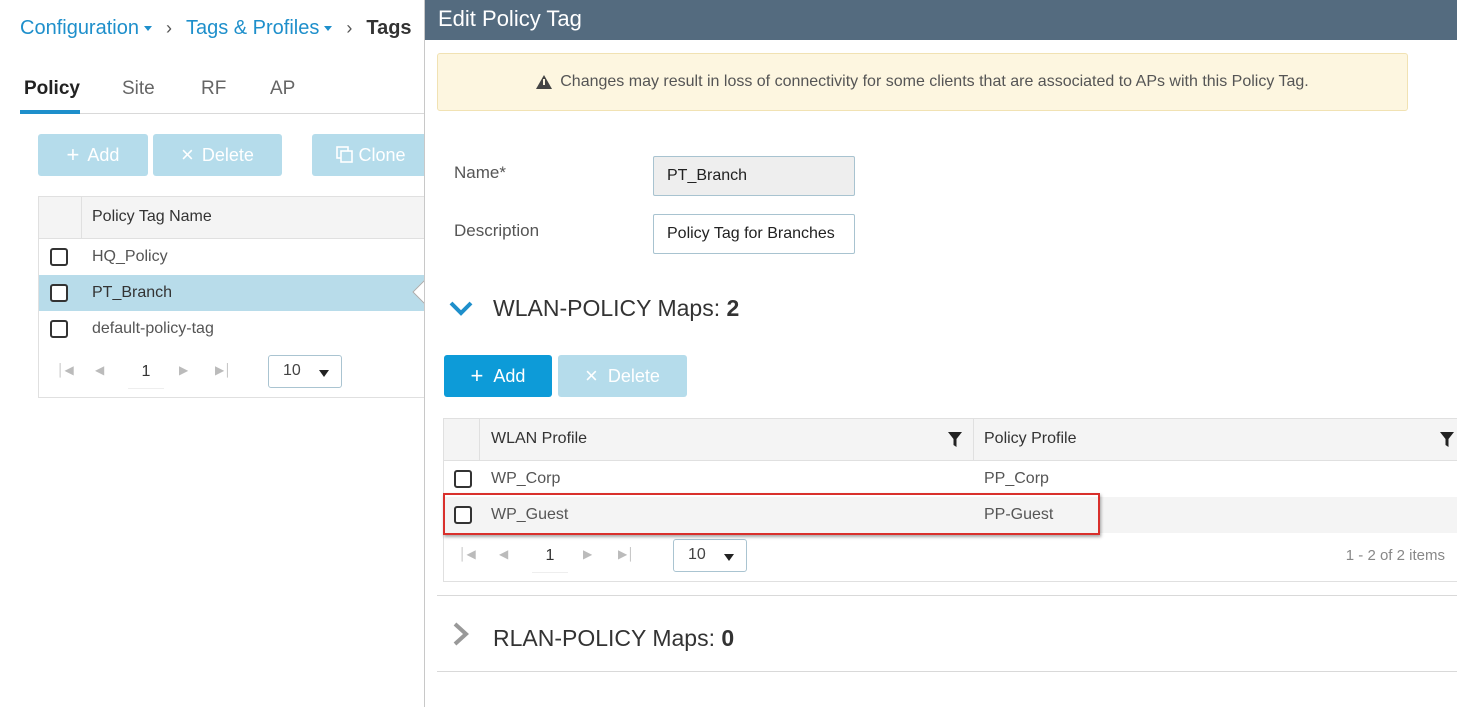  What do you see at coordinates (231, 329) in the screenshot?
I see `table-row: default-policy-tag` at bounding box center [231, 329].